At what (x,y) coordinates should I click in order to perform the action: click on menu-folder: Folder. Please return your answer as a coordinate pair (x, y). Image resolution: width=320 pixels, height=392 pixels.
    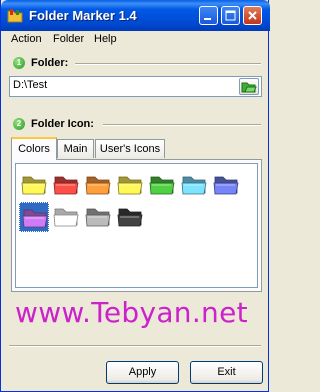
    Looking at the image, I should click on (68, 39).